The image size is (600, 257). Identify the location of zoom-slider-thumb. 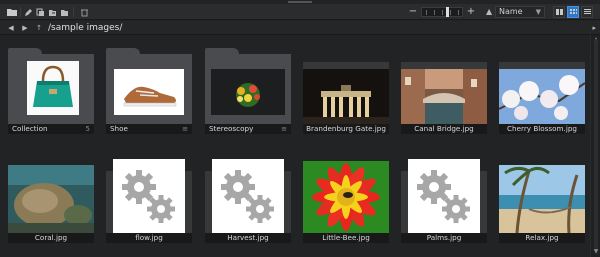
(447, 12).